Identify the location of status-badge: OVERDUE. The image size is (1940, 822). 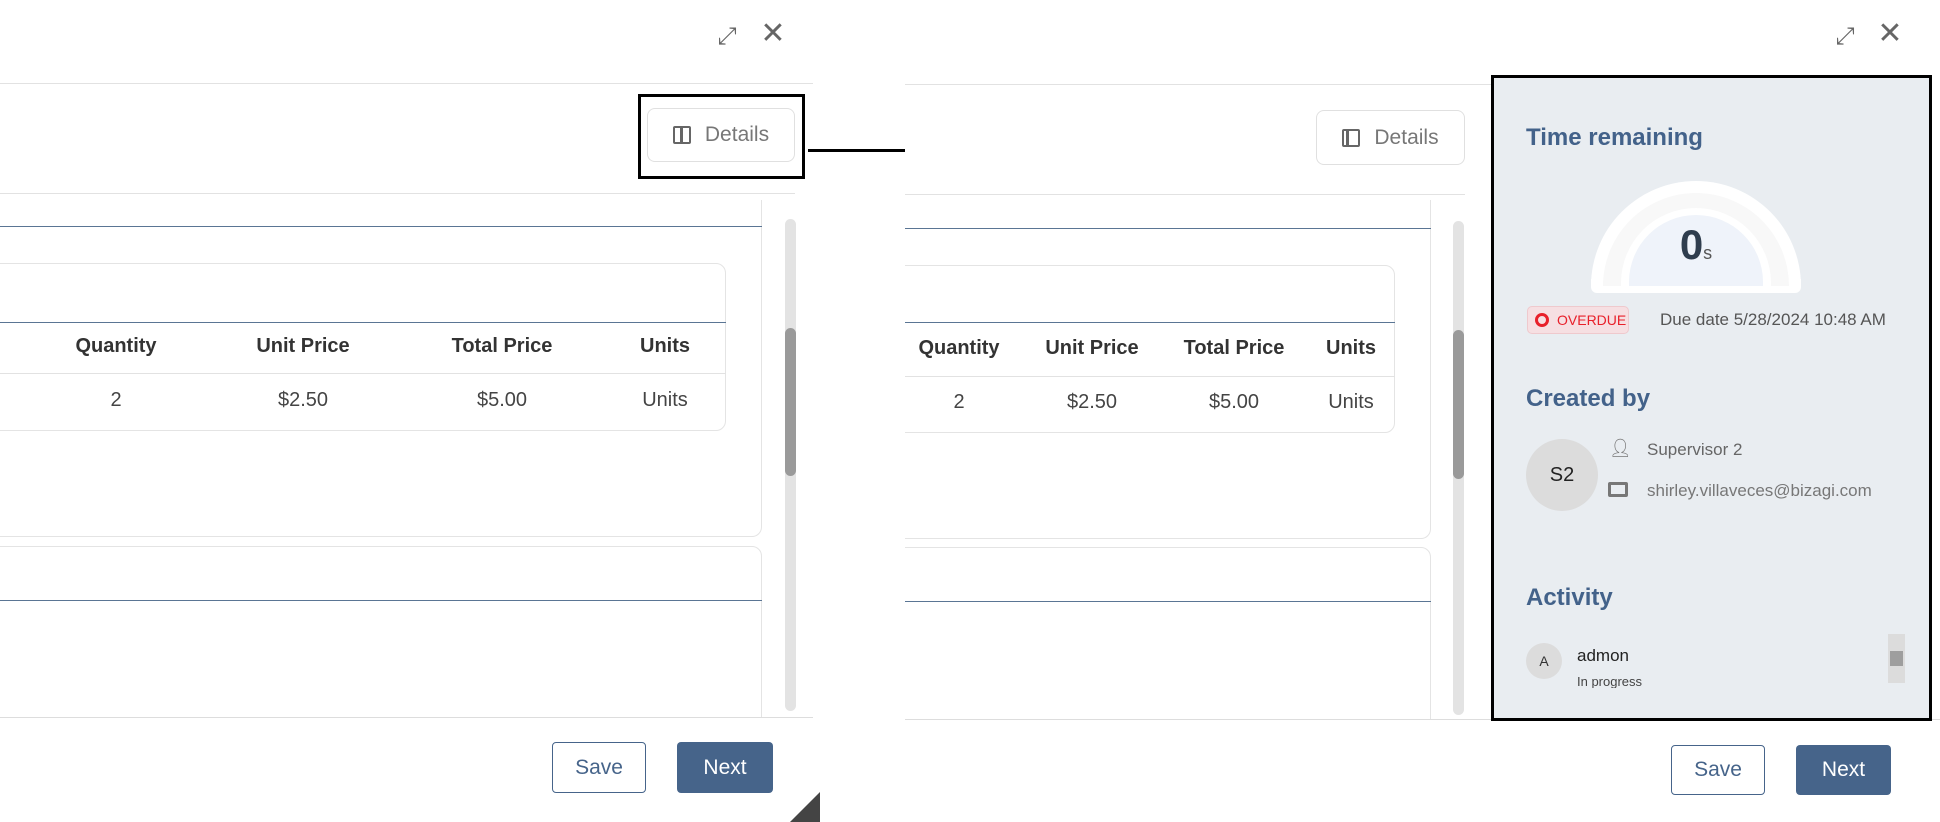
(1578, 320).